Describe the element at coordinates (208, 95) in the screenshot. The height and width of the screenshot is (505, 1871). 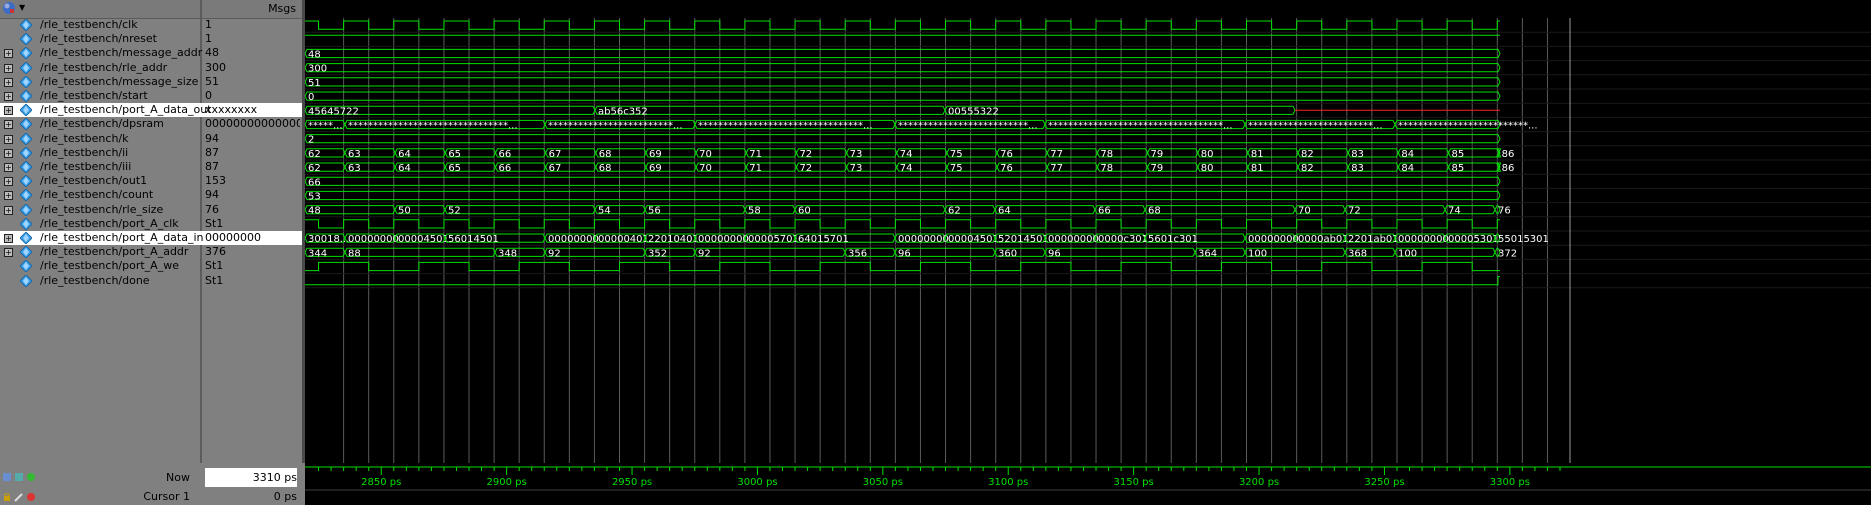
I see `signal-value: 0` at that location.